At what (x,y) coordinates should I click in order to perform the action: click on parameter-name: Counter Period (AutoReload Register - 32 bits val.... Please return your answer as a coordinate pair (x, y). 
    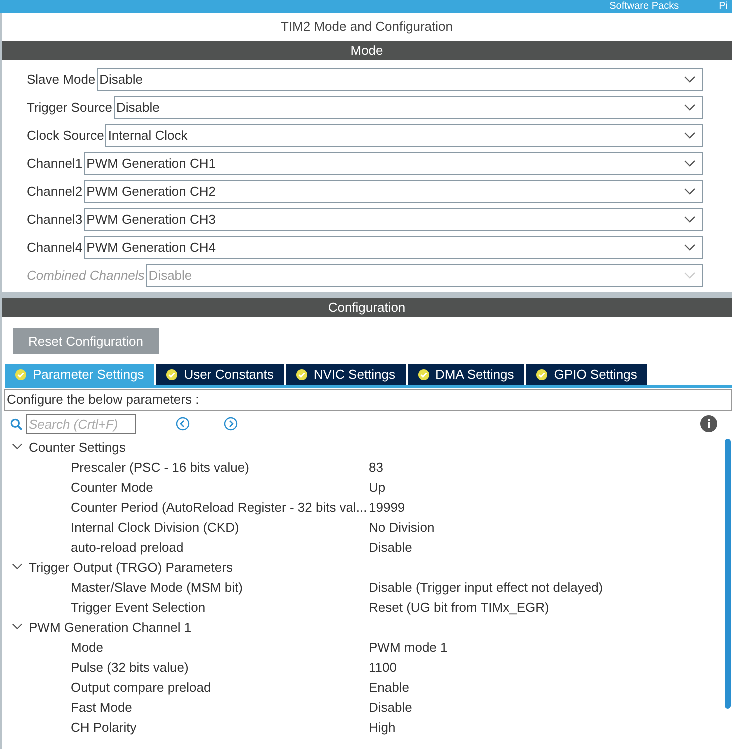
    Looking at the image, I should click on (220, 507).